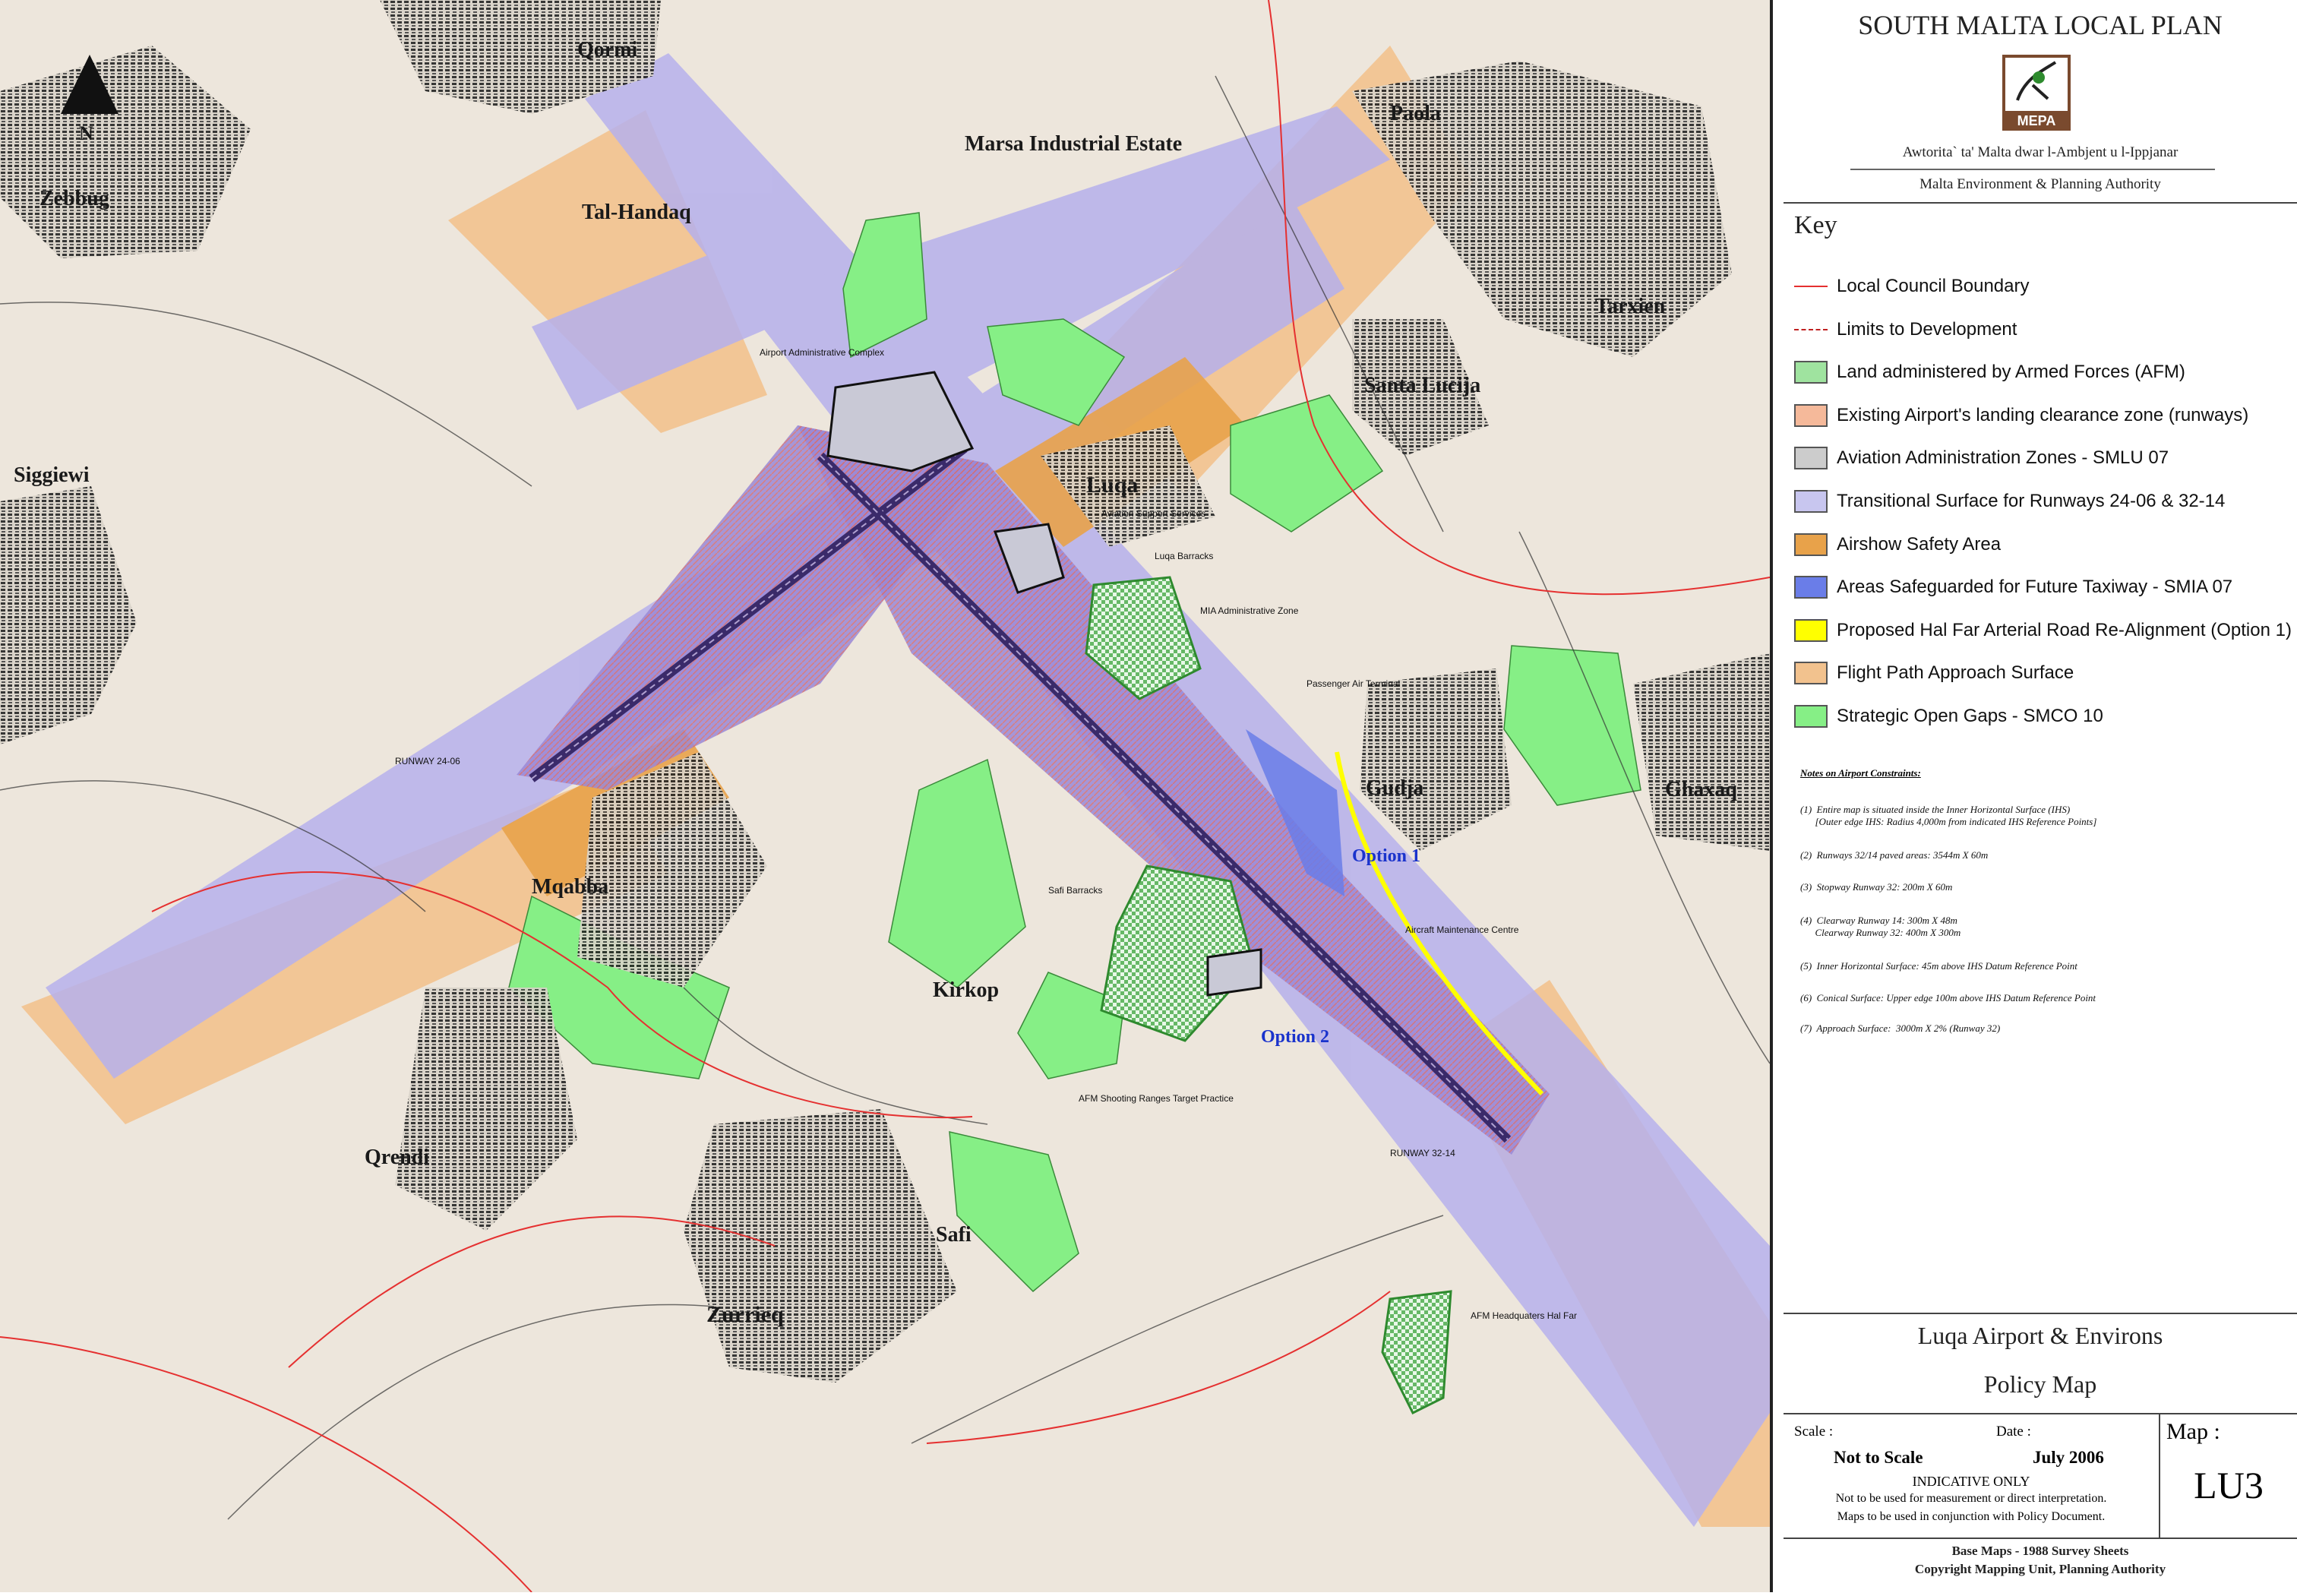  What do you see at coordinates (1970, 716) in the screenshot?
I see `key-label: Strategic Open Gaps - SMCO 10` at bounding box center [1970, 716].